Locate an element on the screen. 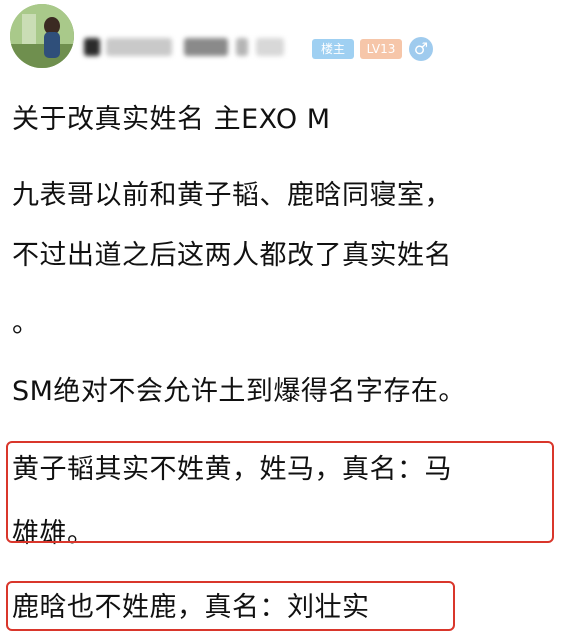 This screenshot has width=571, height=634. post-text-line: 。 is located at coordinates (26, 323).